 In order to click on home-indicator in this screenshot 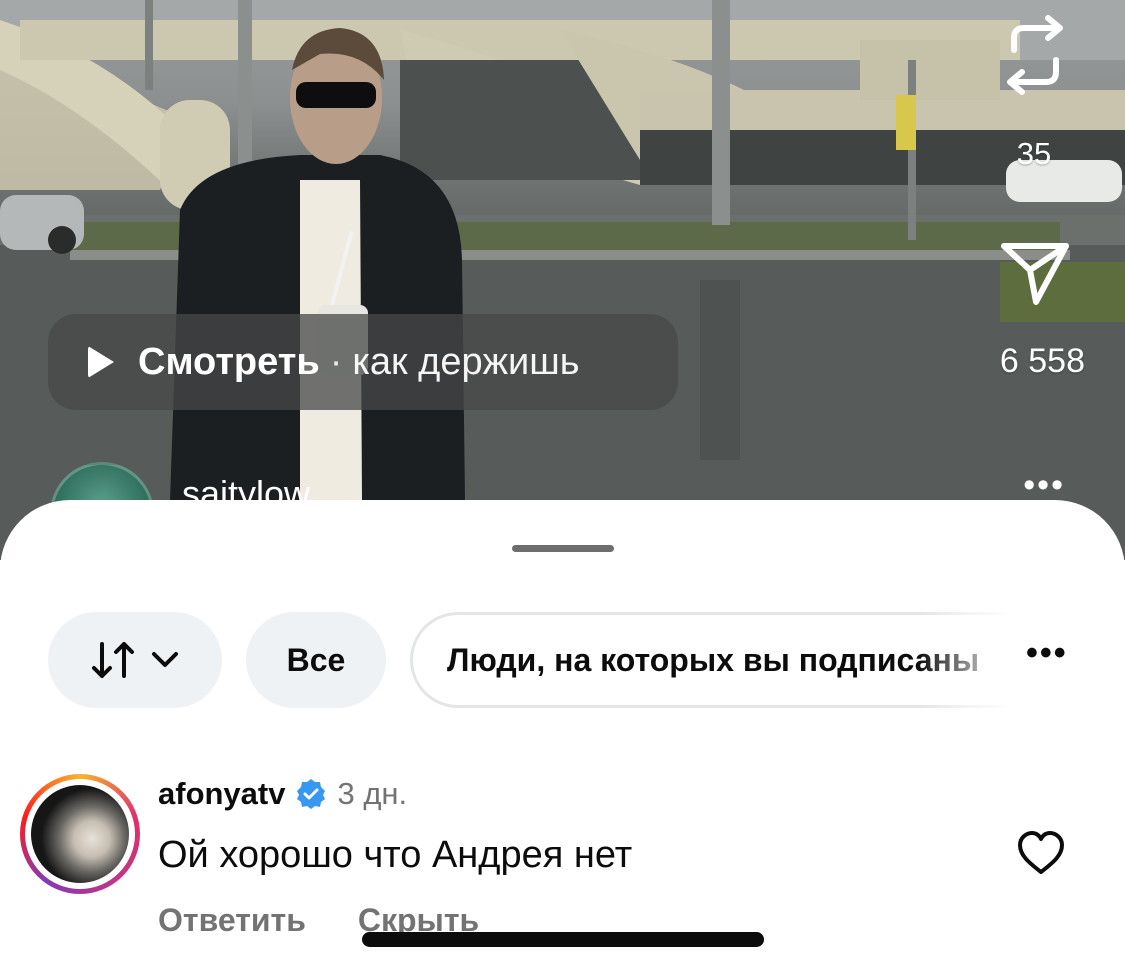, I will do `click(563, 939)`.